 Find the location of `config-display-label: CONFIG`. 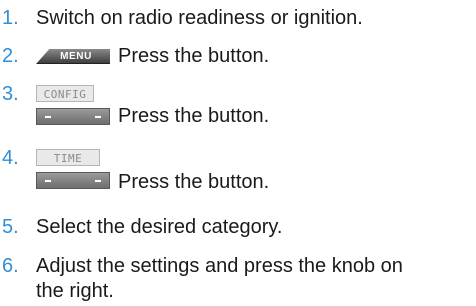

config-display-label: CONFIG is located at coordinates (65, 94).